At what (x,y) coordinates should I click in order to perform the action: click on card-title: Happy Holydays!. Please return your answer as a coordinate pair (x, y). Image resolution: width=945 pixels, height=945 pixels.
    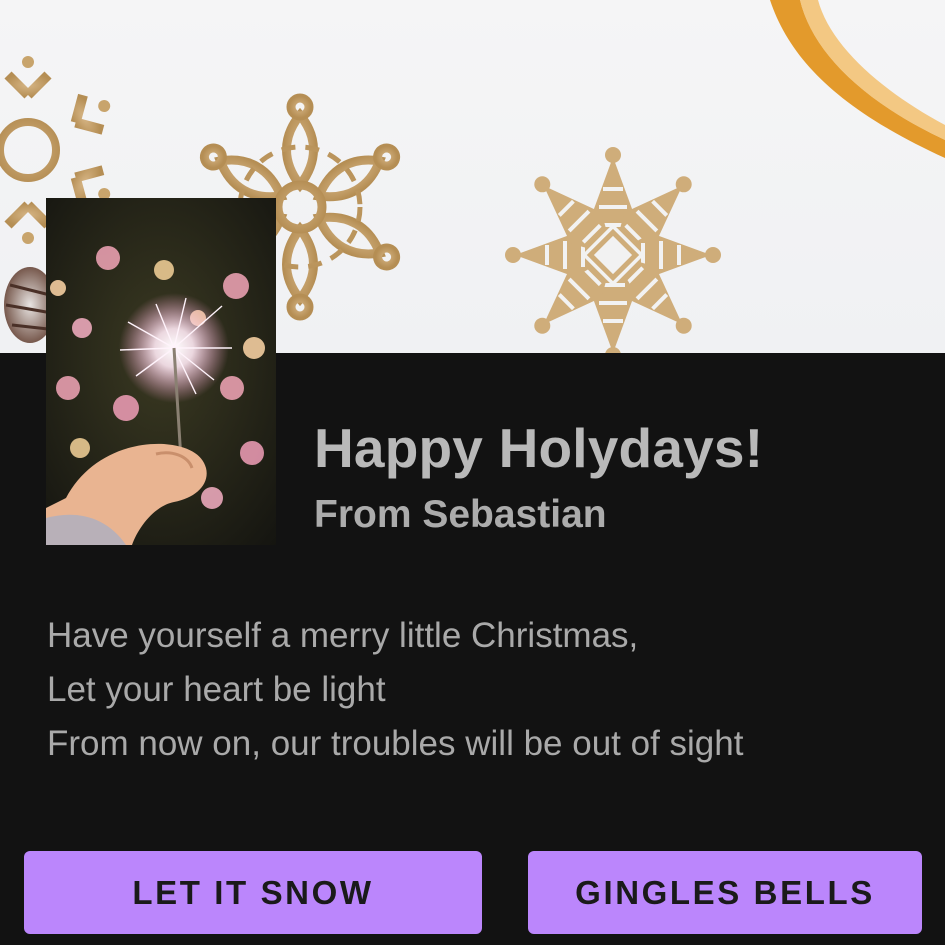
    Looking at the image, I should click on (539, 448).